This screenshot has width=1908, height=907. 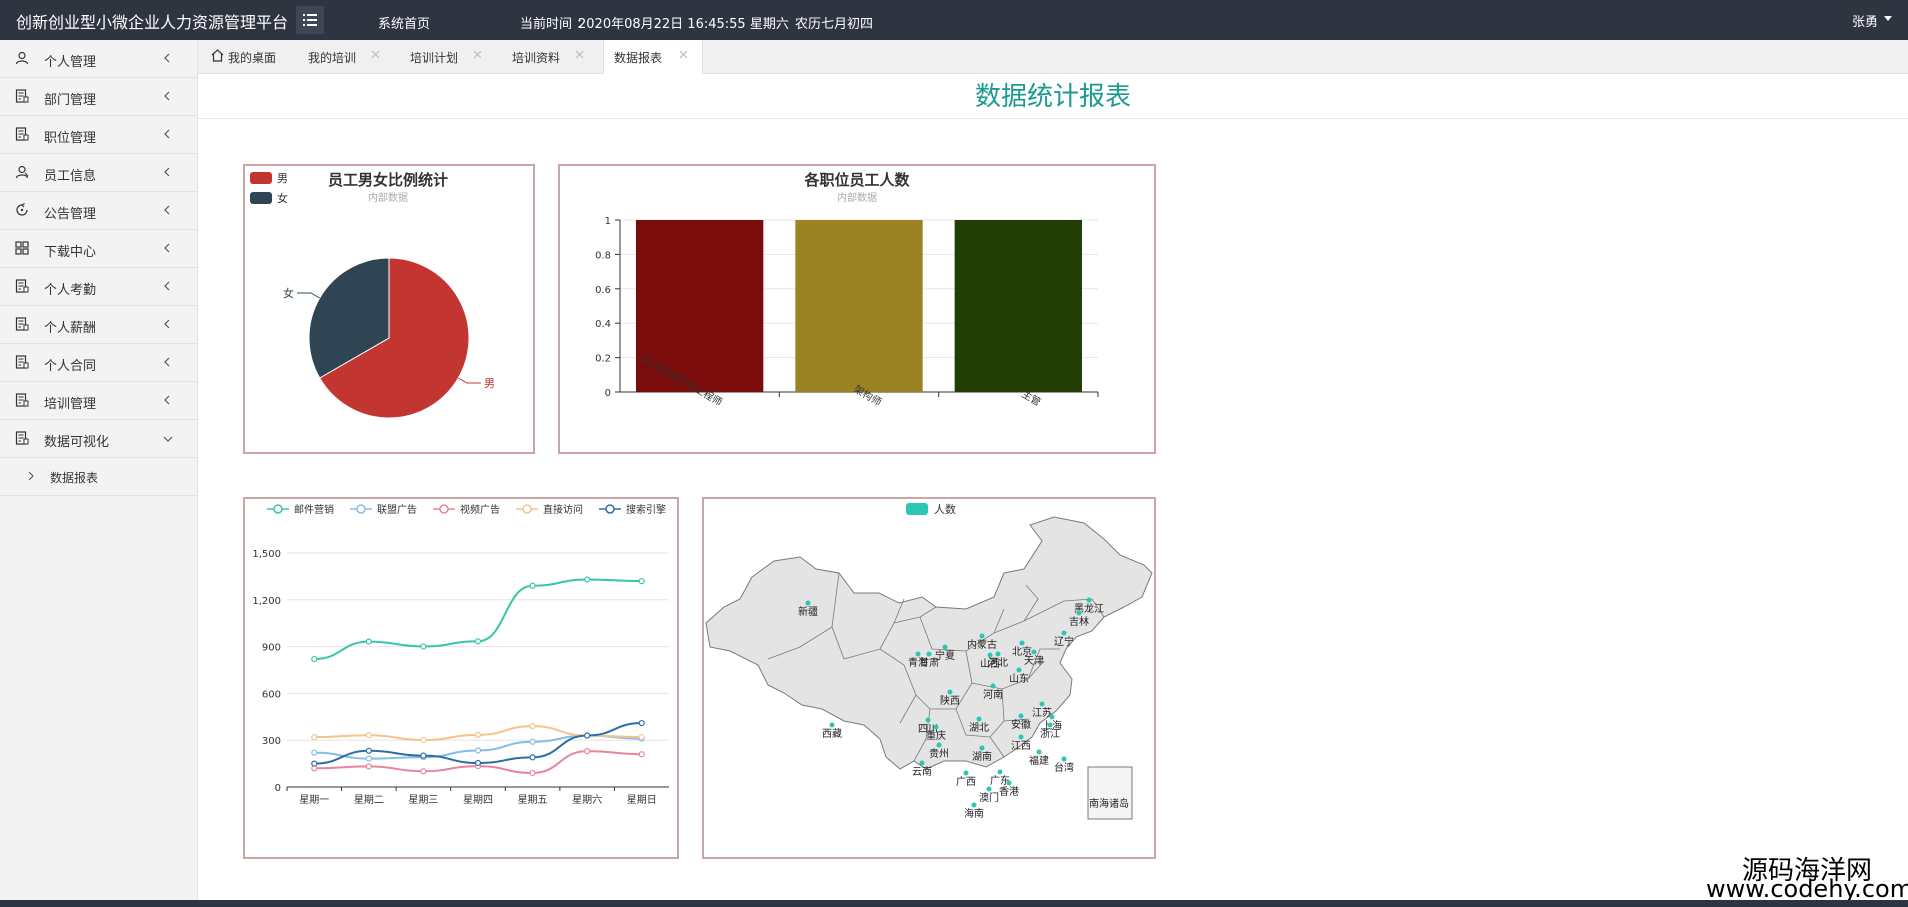 I want to click on legend-swatch-male, so click(x=261, y=178).